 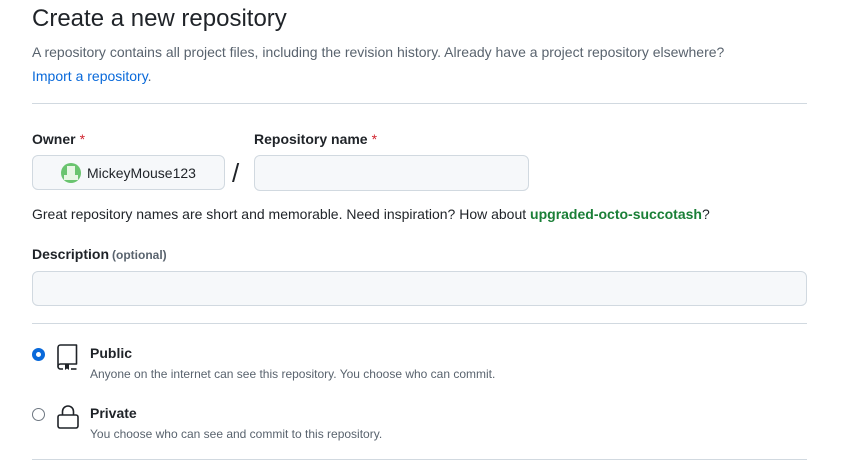 I want to click on import-repository-link: Import a repository, so click(x=90, y=76).